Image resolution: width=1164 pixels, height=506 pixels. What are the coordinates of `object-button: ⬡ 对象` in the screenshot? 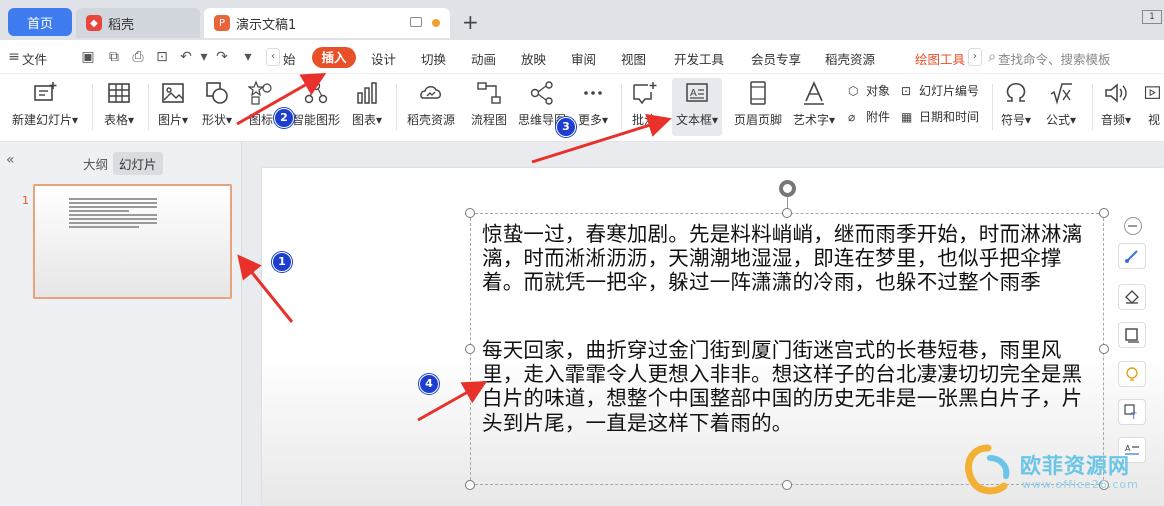 It's located at (869, 90).